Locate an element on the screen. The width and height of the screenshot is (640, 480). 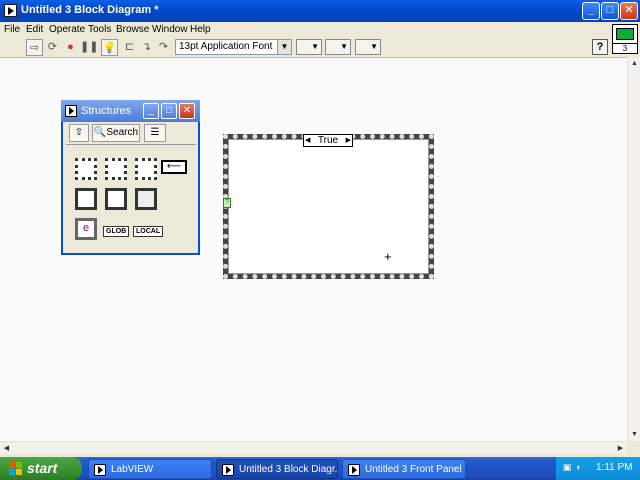
align-objects-icon: ▼ is located at coordinates (309, 47).